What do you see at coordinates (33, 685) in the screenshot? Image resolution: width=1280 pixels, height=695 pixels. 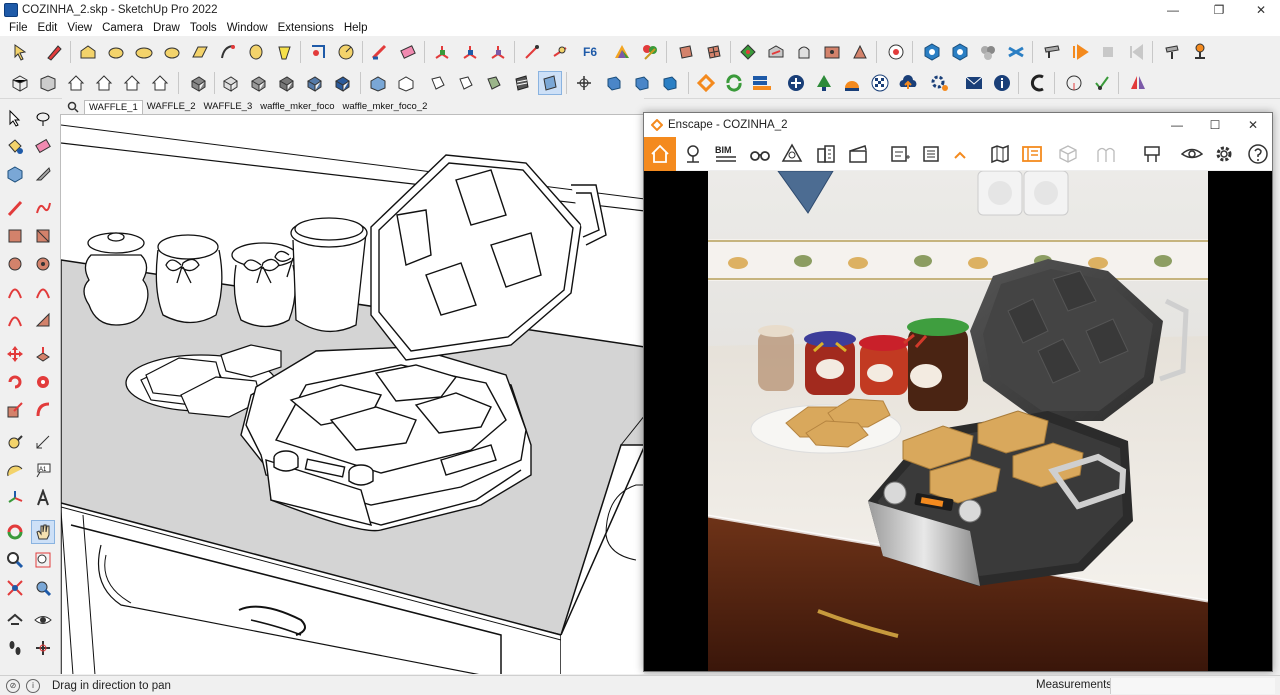 I see `credits-info-icon: i` at bounding box center [33, 685].